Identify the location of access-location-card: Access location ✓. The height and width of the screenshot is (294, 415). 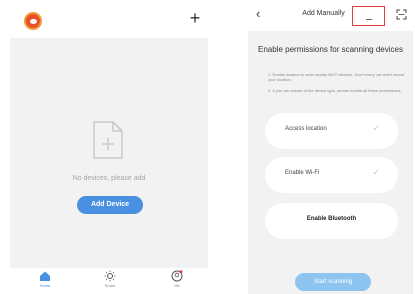
(331, 131).